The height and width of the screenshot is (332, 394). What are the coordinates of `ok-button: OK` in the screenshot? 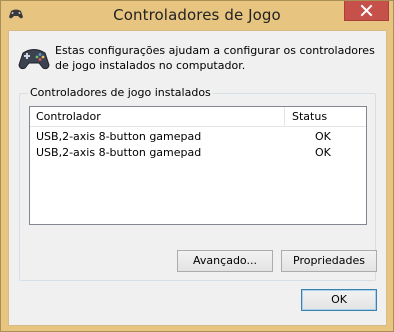 It's located at (339, 300).